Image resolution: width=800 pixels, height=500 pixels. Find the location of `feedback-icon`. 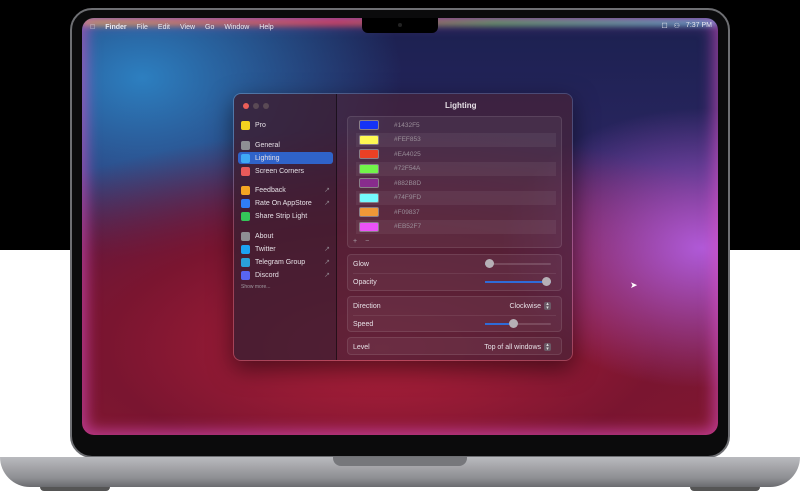

feedback-icon is located at coordinates (245, 190).